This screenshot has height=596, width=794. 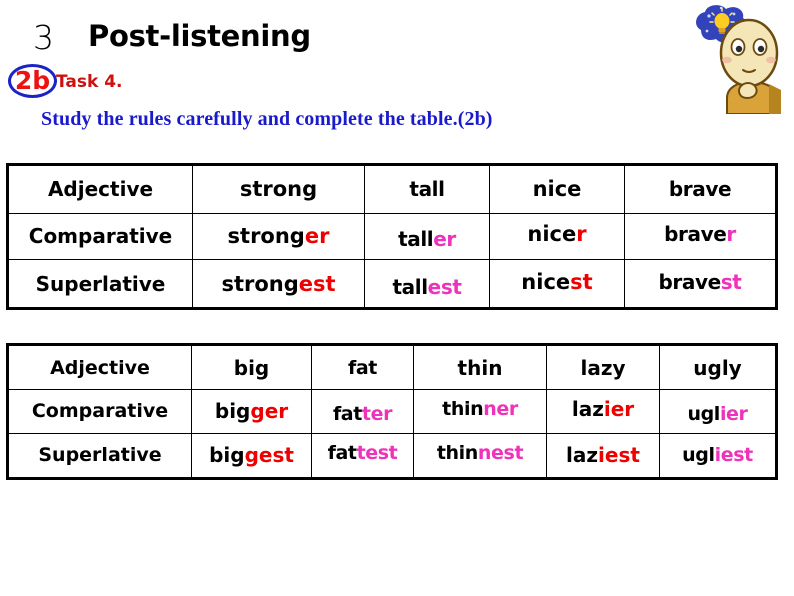 What do you see at coordinates (500, 453) in the screenshot?
I see `word-suffix: nest` at bounding box center [500, 453].